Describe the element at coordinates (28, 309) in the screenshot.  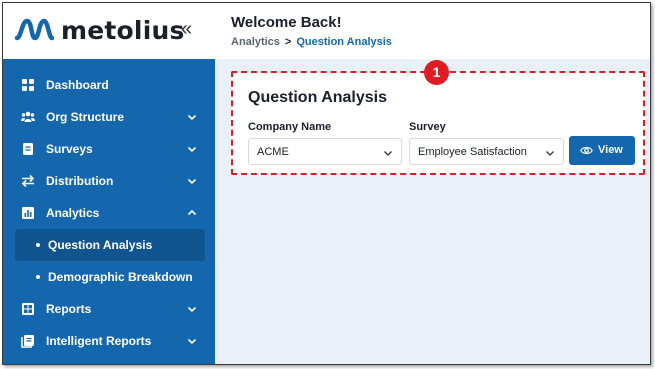
I see `report-icon` at that location.